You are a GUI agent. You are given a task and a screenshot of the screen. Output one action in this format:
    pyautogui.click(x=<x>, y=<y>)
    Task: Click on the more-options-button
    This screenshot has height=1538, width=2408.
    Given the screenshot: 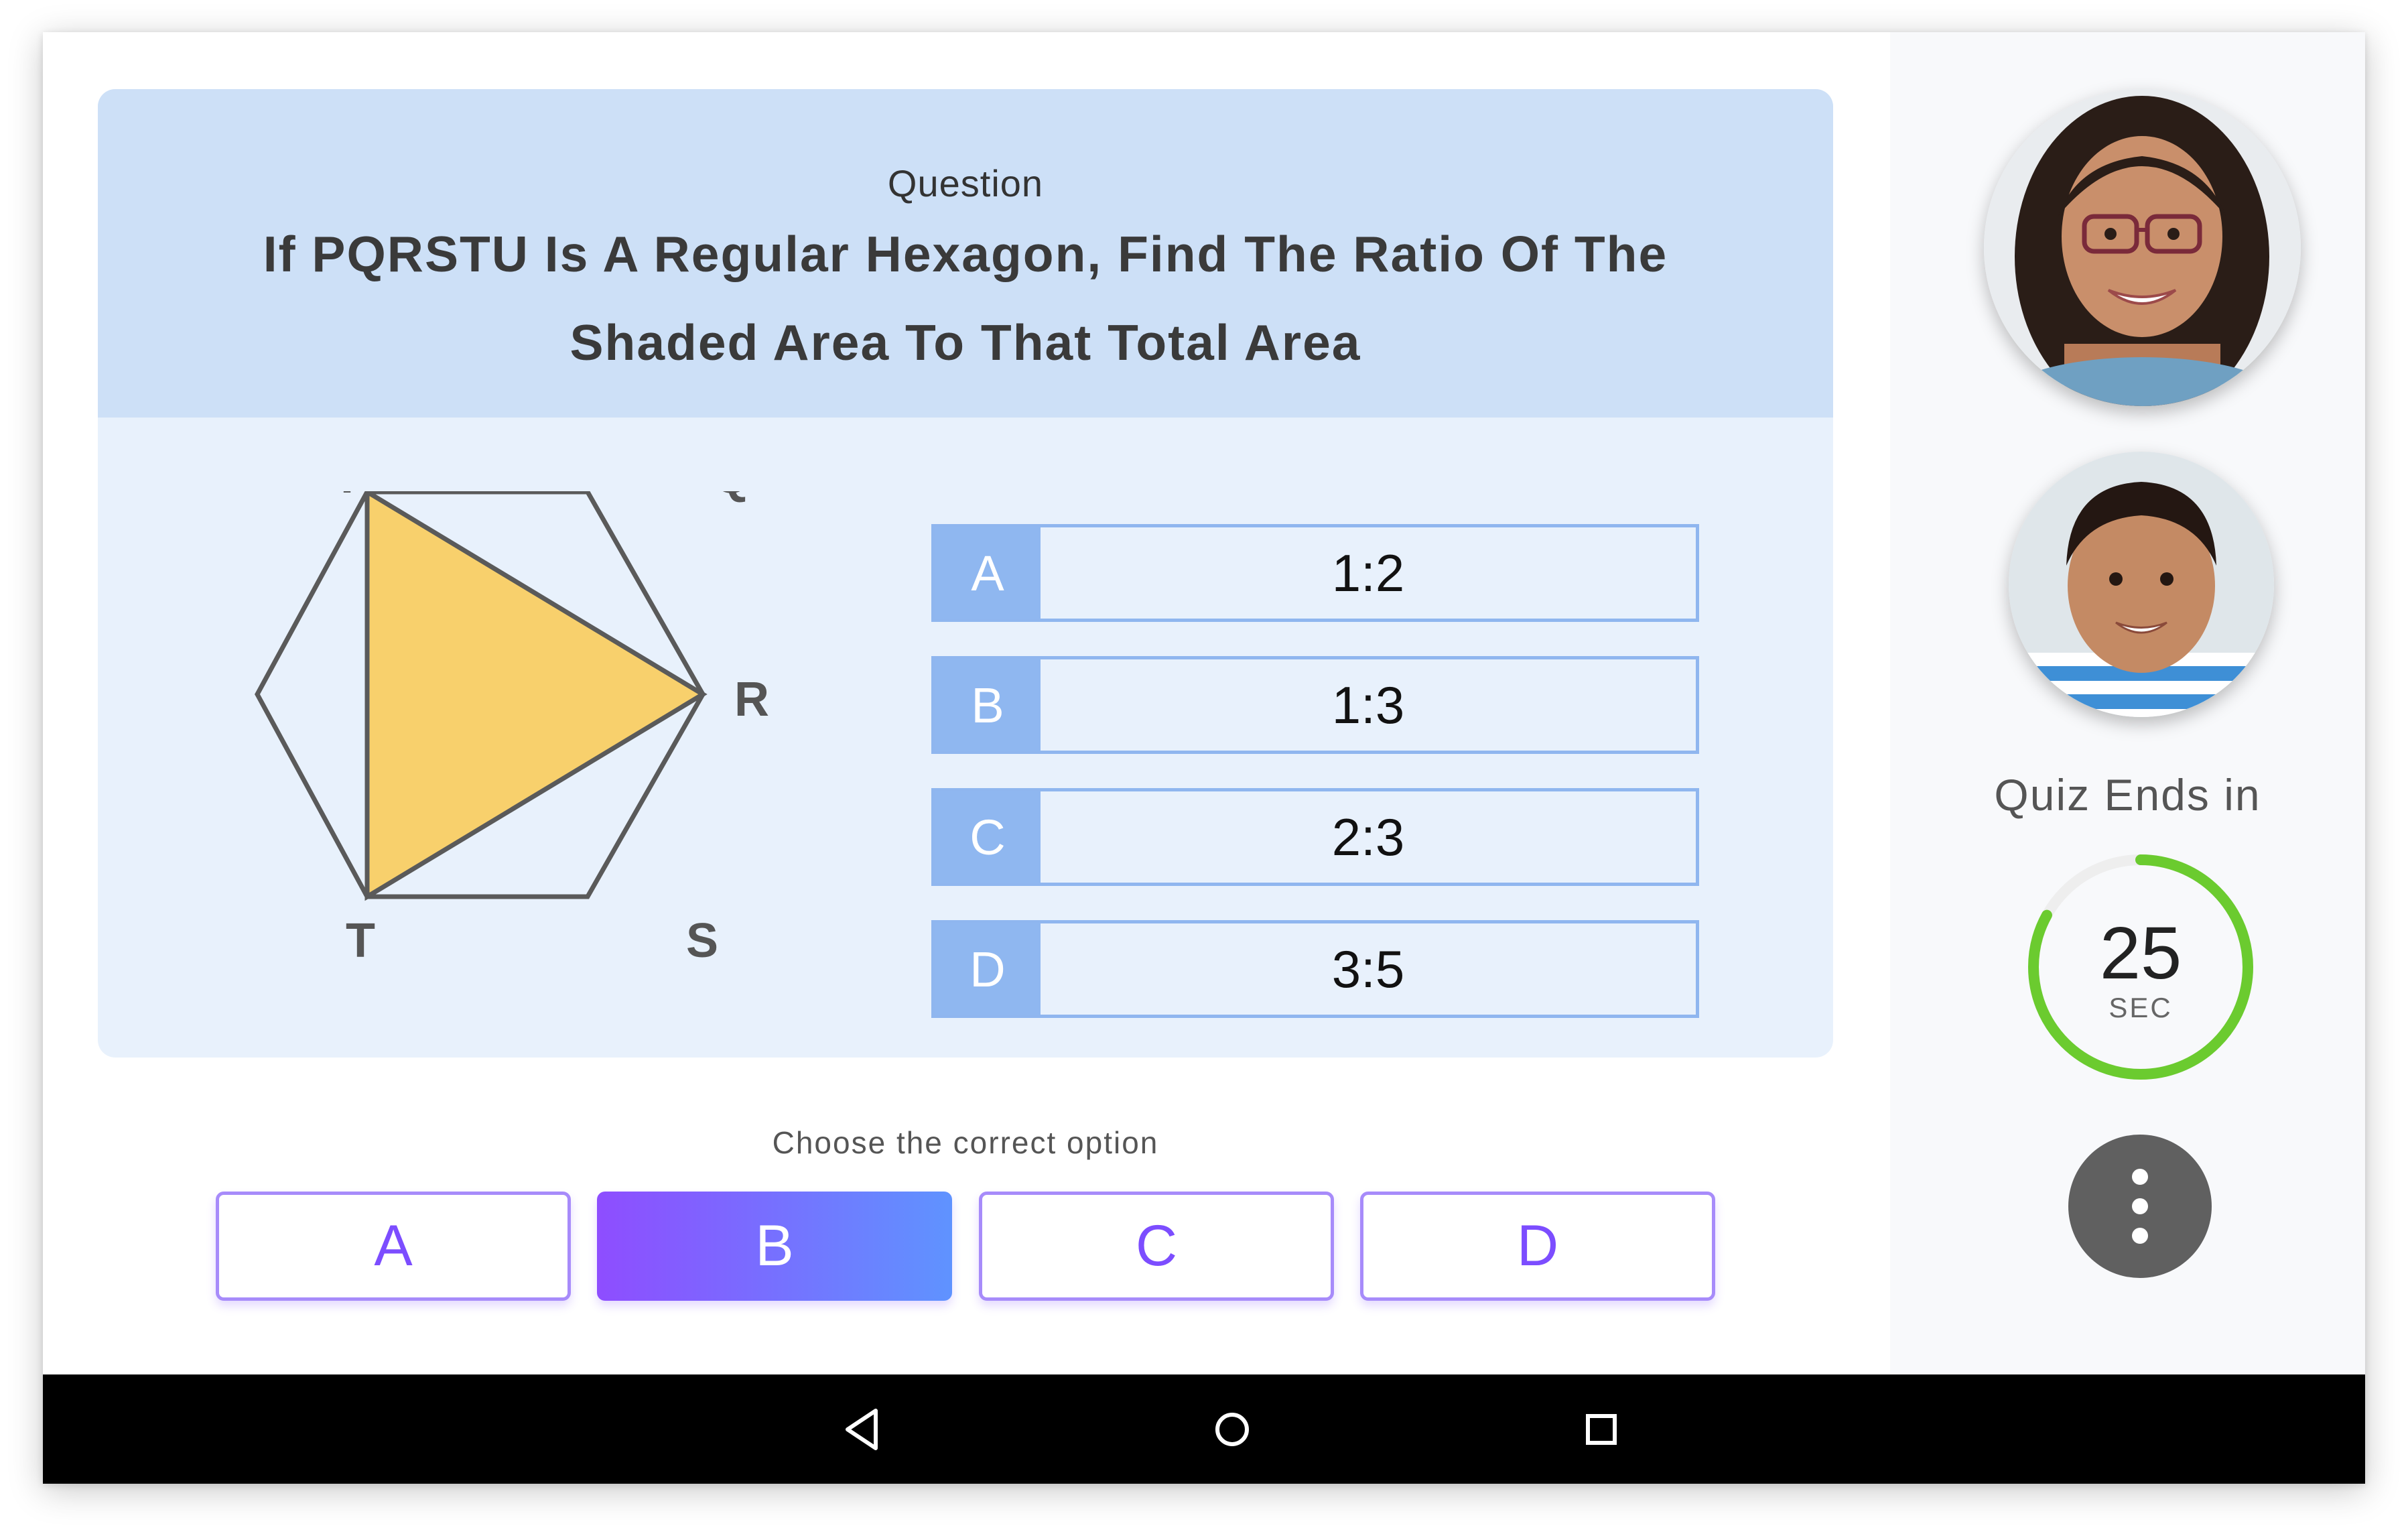 What is the action you would take?
    pyautogui.click(x=2140, y=1206)
    